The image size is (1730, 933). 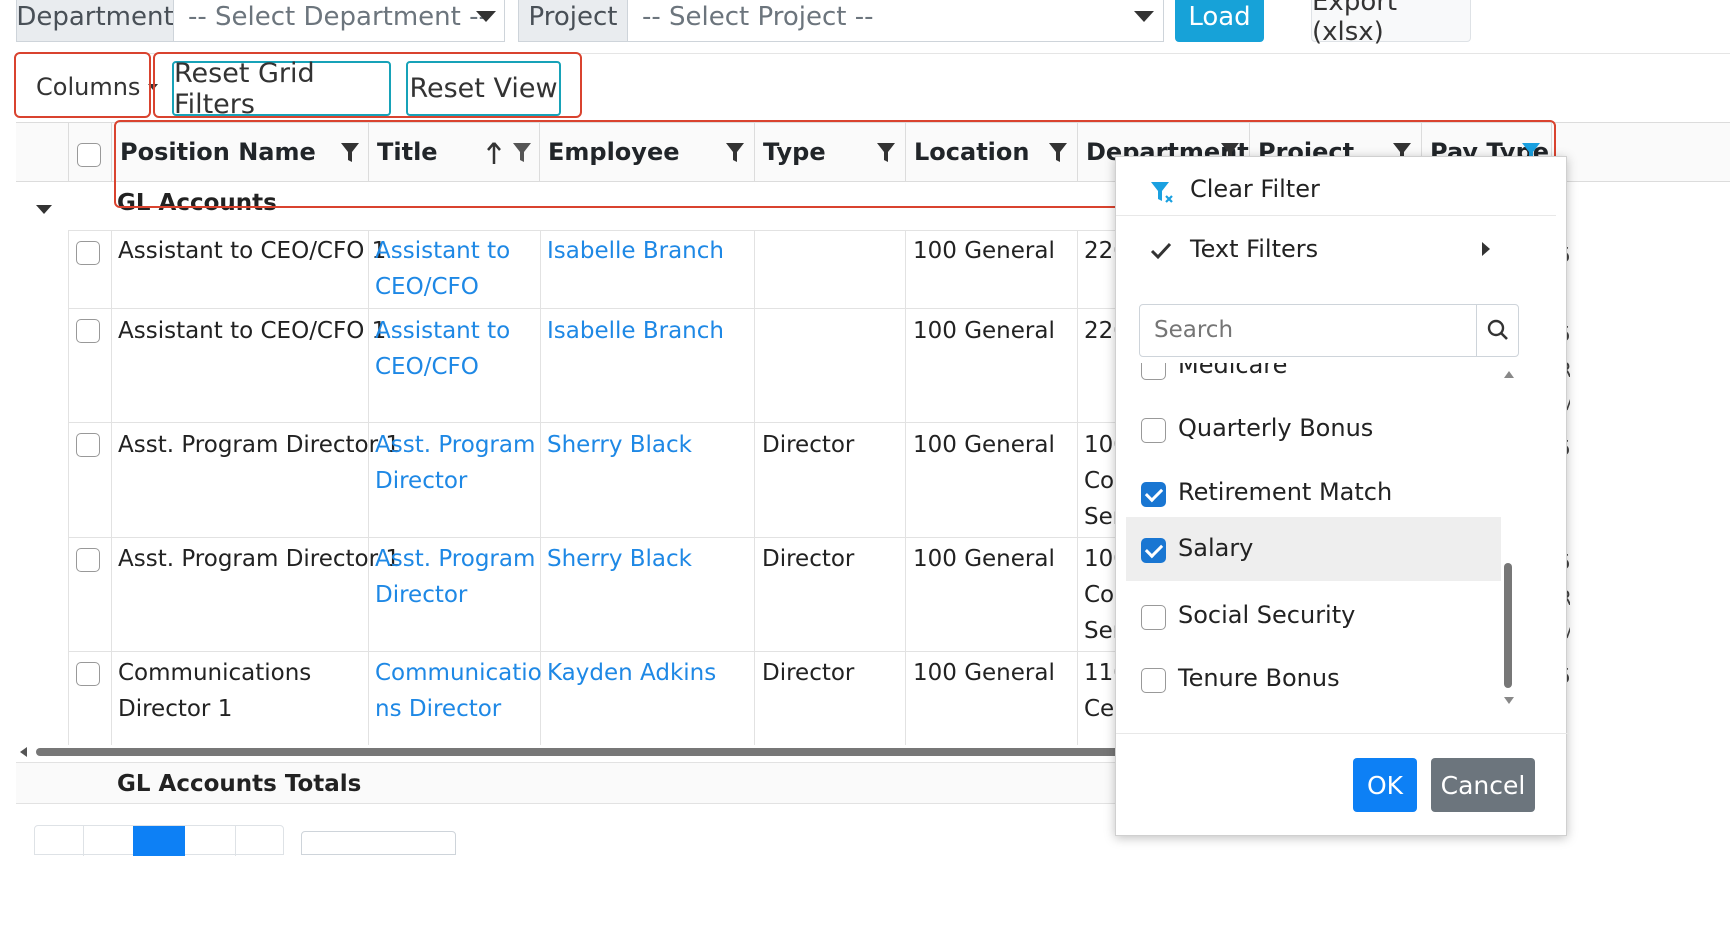 What do you see at coordinates (1391, 23) in the screenshot?
I see `export-button: Export (xlsx)` at bounding box center [1391, 23].